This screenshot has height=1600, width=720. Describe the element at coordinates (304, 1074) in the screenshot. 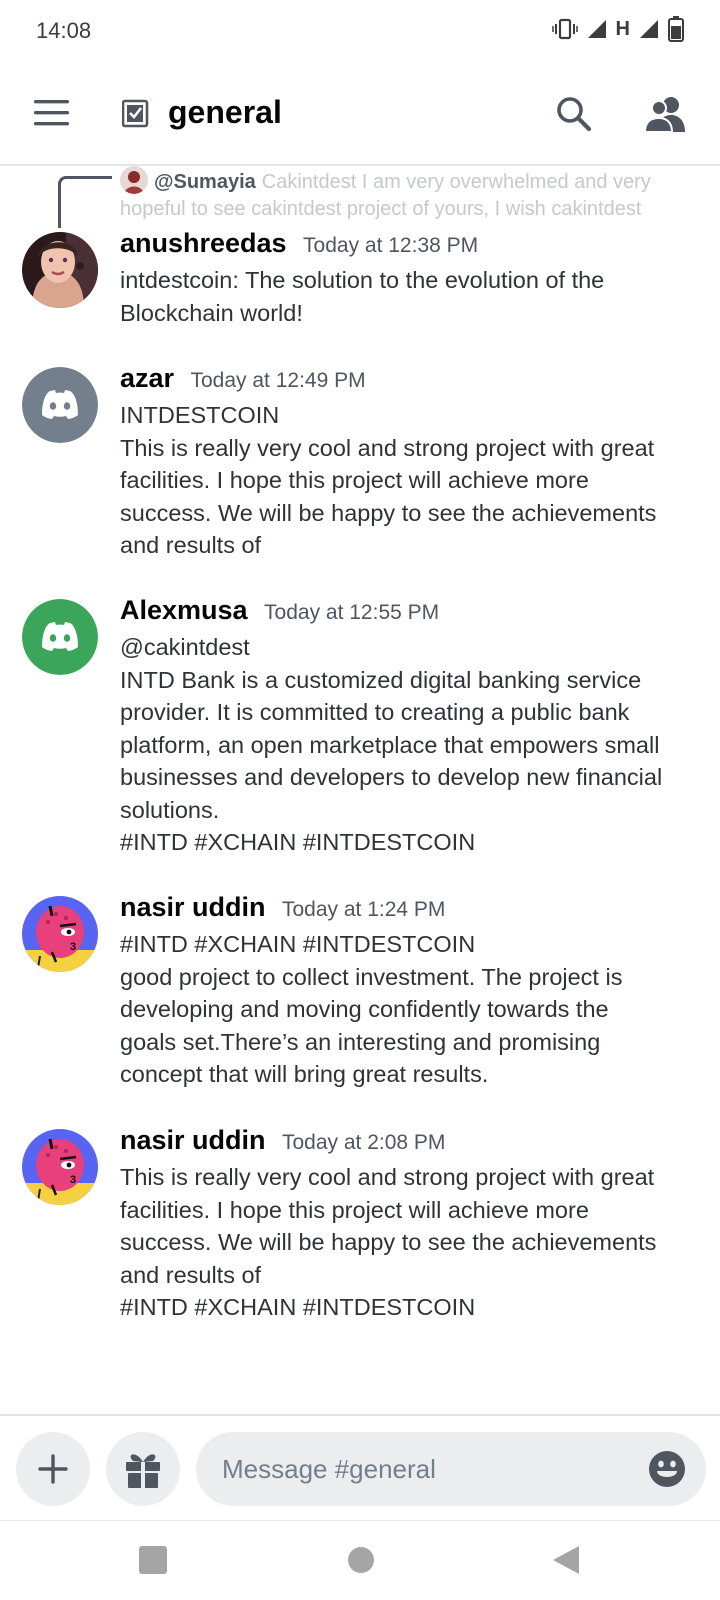

I see `message-text: concept that will bring great results.` at that location.